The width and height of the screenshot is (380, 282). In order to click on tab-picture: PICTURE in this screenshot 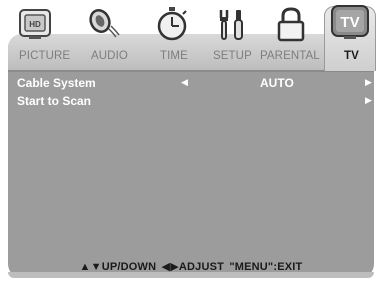, I will do `click(44, 56)`.